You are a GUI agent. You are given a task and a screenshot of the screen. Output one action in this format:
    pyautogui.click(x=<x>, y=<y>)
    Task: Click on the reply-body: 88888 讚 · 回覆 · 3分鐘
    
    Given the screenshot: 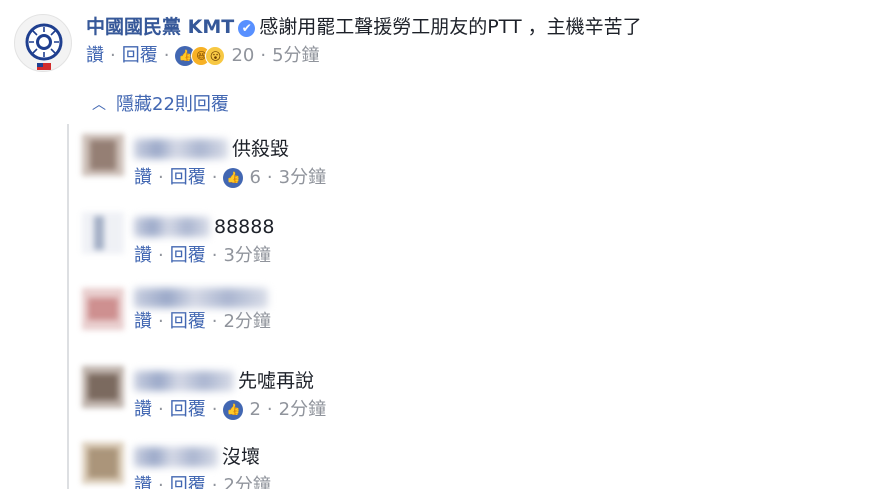 What is the action you would take?
    pyautogui.click(x=204, y=241)
    